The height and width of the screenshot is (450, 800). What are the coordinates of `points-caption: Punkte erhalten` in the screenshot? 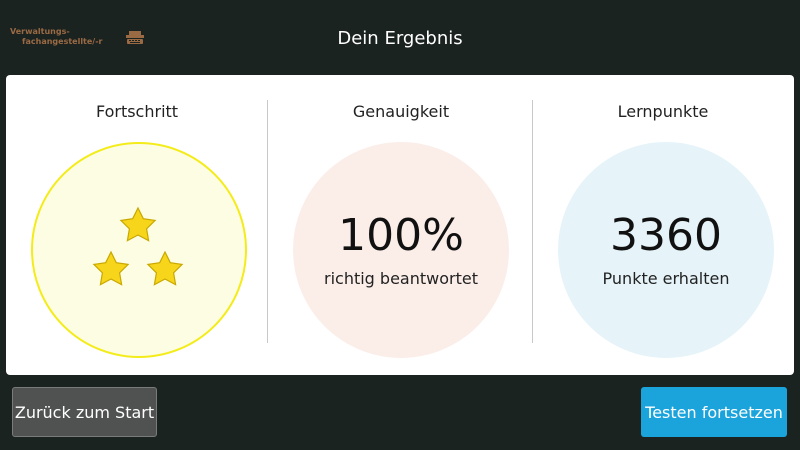 It's located at (666, 278).